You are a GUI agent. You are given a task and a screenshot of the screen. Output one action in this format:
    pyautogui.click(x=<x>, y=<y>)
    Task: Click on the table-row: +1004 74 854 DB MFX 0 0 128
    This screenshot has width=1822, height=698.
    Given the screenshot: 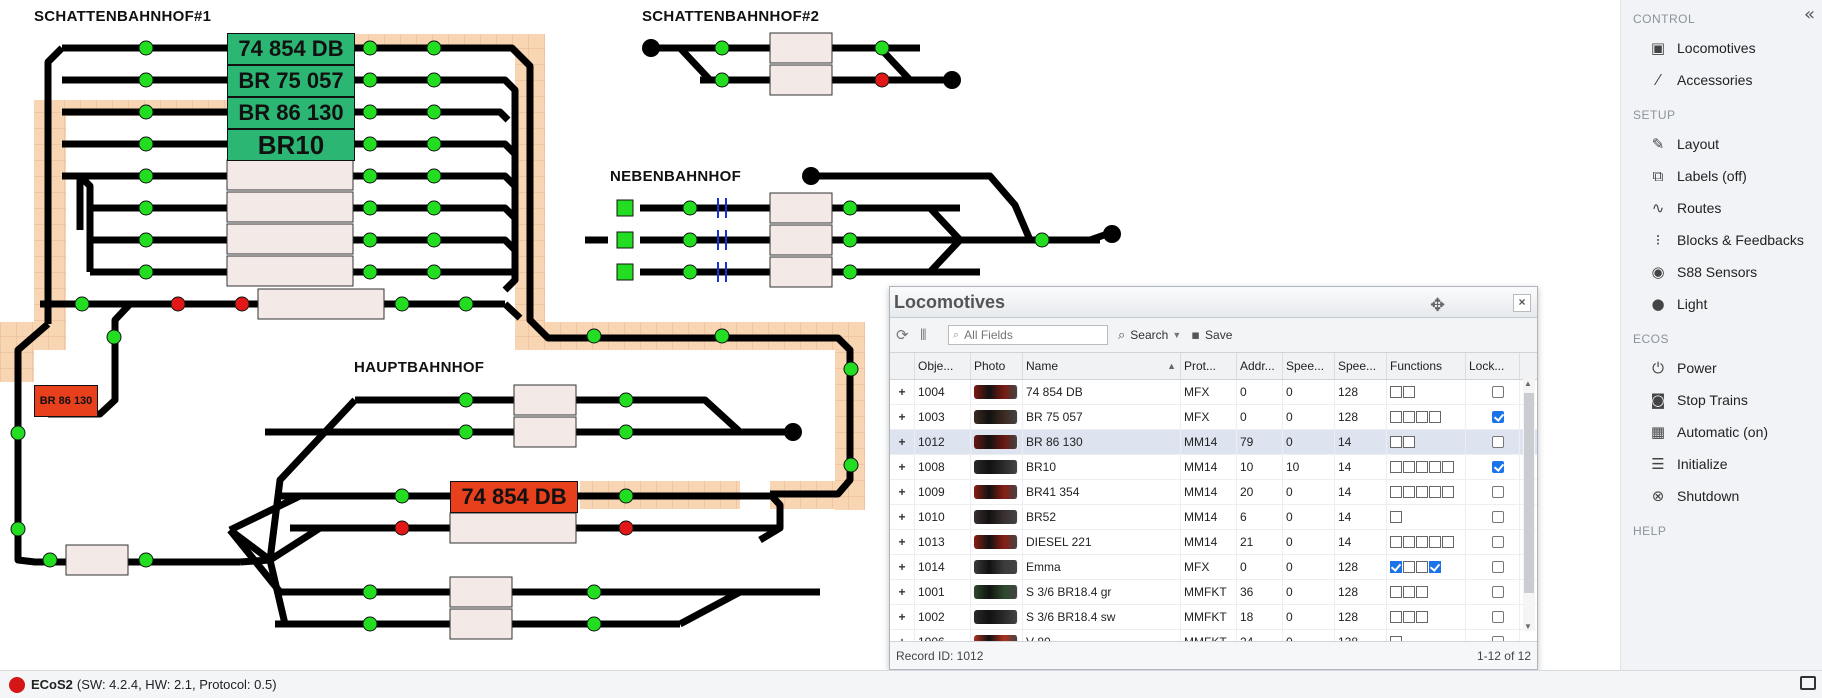 What is the action you would take?
    pyautogui.click(x=1213, y=392)
    